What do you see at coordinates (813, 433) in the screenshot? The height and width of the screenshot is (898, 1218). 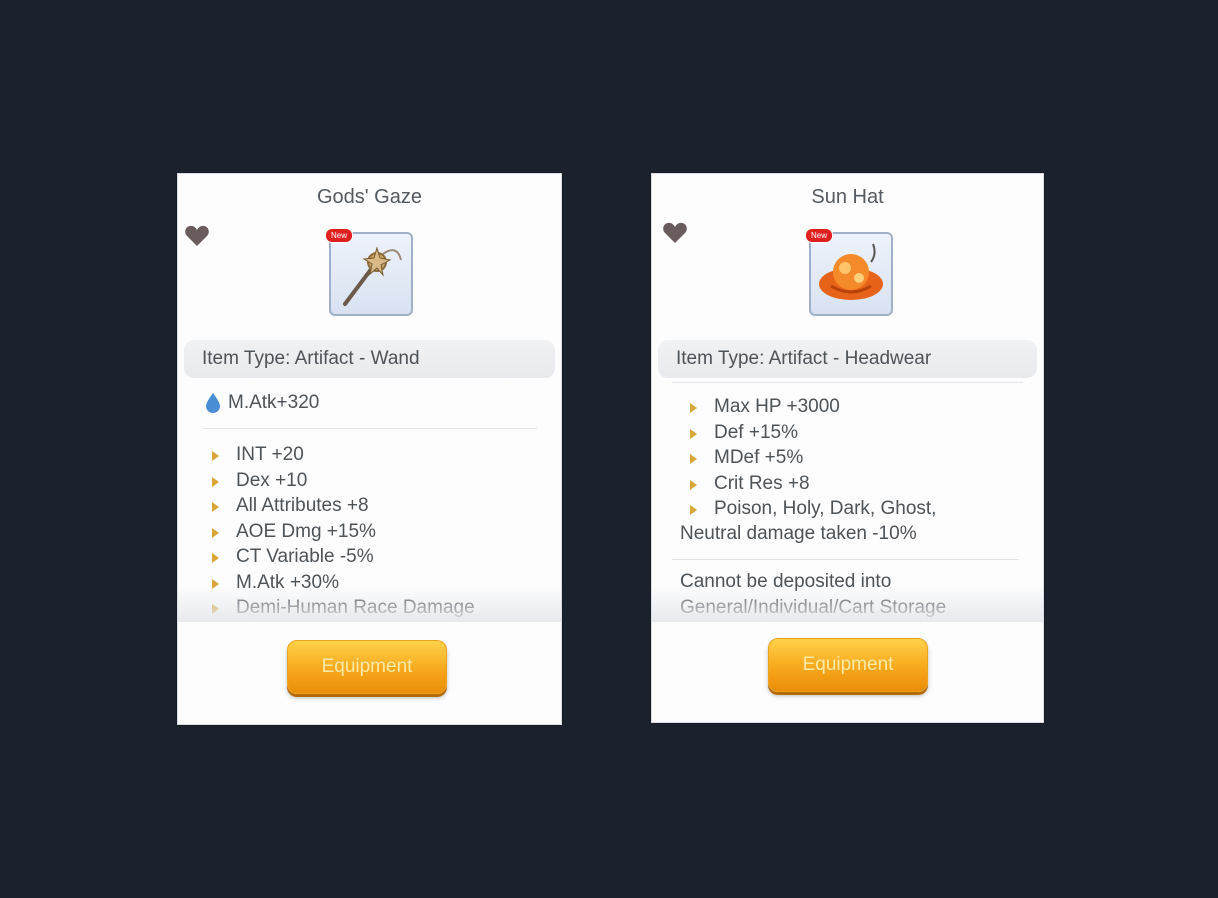 I see `stat-item: Def +15%` at bounding box center [813, 433].